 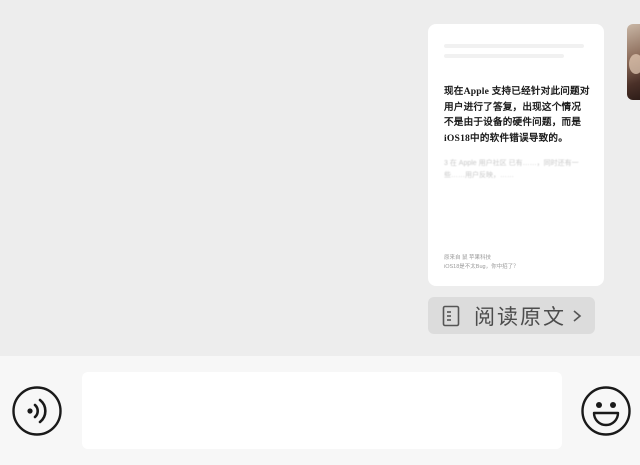 I want to click on document-icon, so click(x=451, y=315).